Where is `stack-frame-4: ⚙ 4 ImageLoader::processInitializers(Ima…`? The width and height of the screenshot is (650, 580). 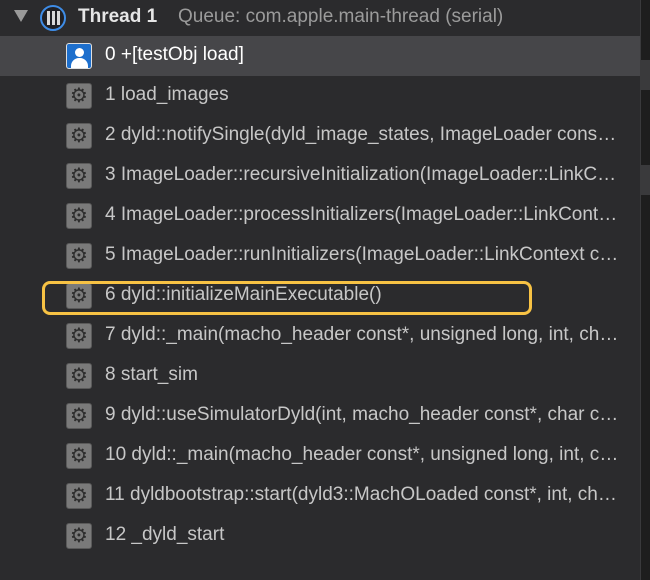 stack-frame-4: ⚙ 4 ImageLoader::processInitializers(Ima… is located at coordinates (320, 216).